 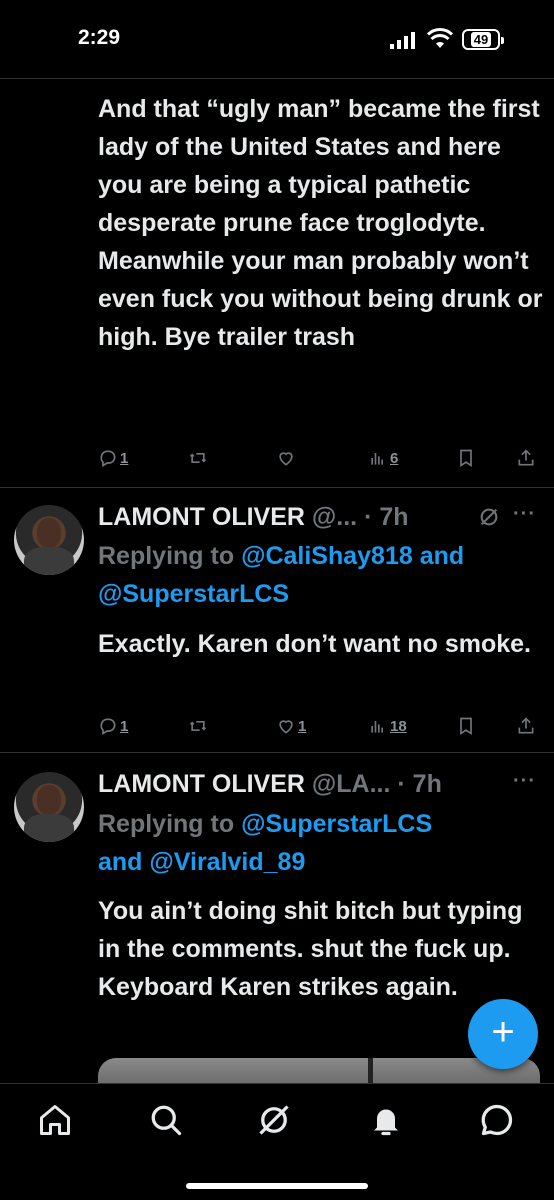 I want to click on like-count: 1, so click(x=302, y=726).